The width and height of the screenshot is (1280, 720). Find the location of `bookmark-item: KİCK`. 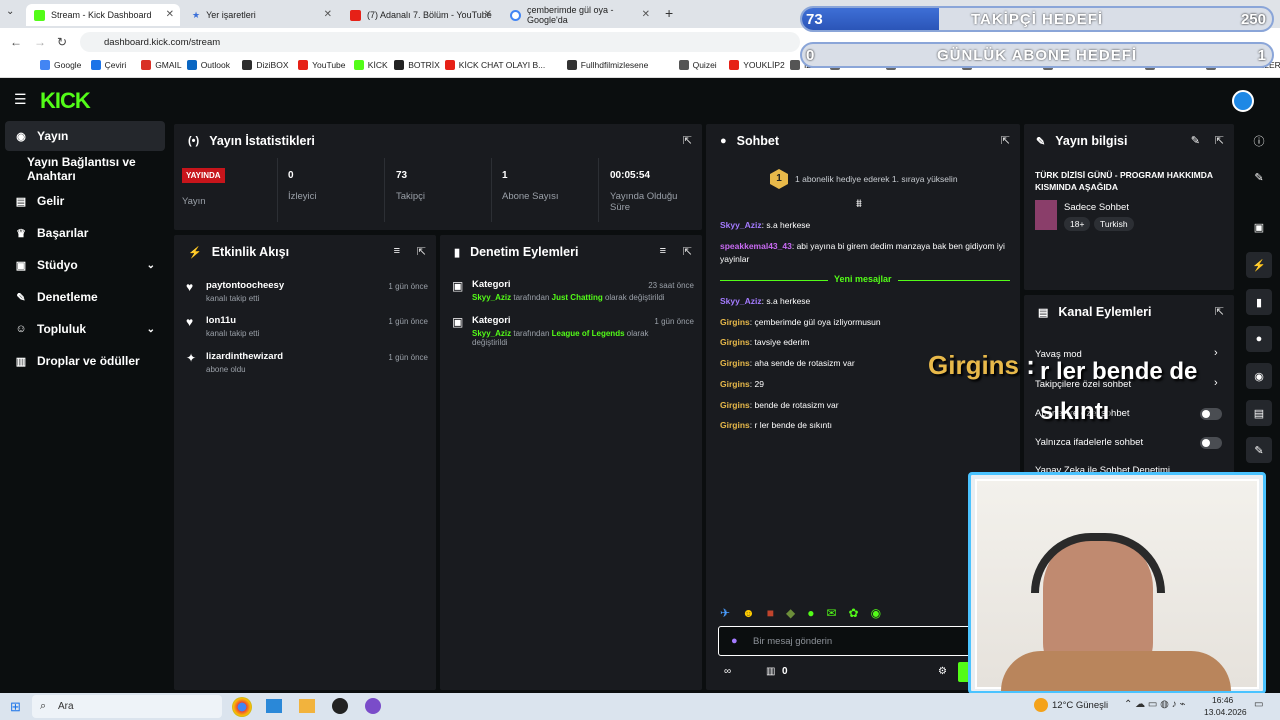

bookmark-item: KİCK is located at coordinates (370, 65).